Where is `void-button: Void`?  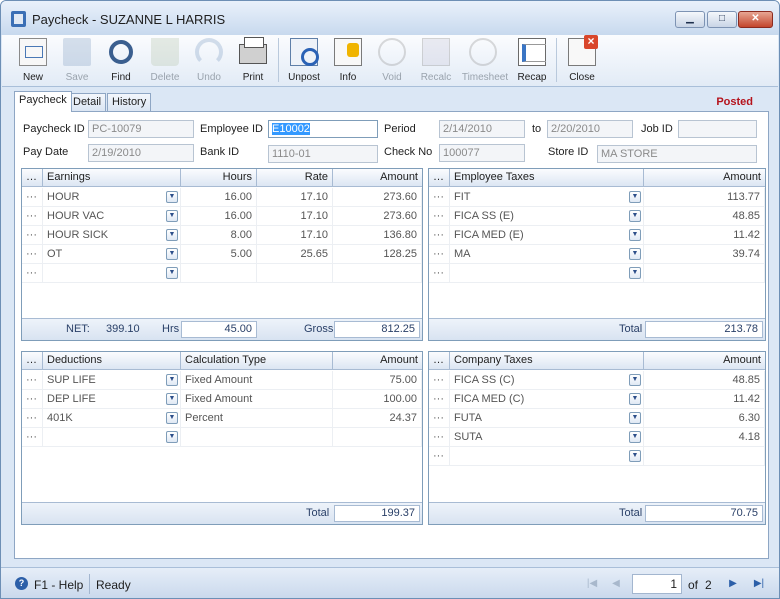 void-button: Void is located at coordinates (392, 60).